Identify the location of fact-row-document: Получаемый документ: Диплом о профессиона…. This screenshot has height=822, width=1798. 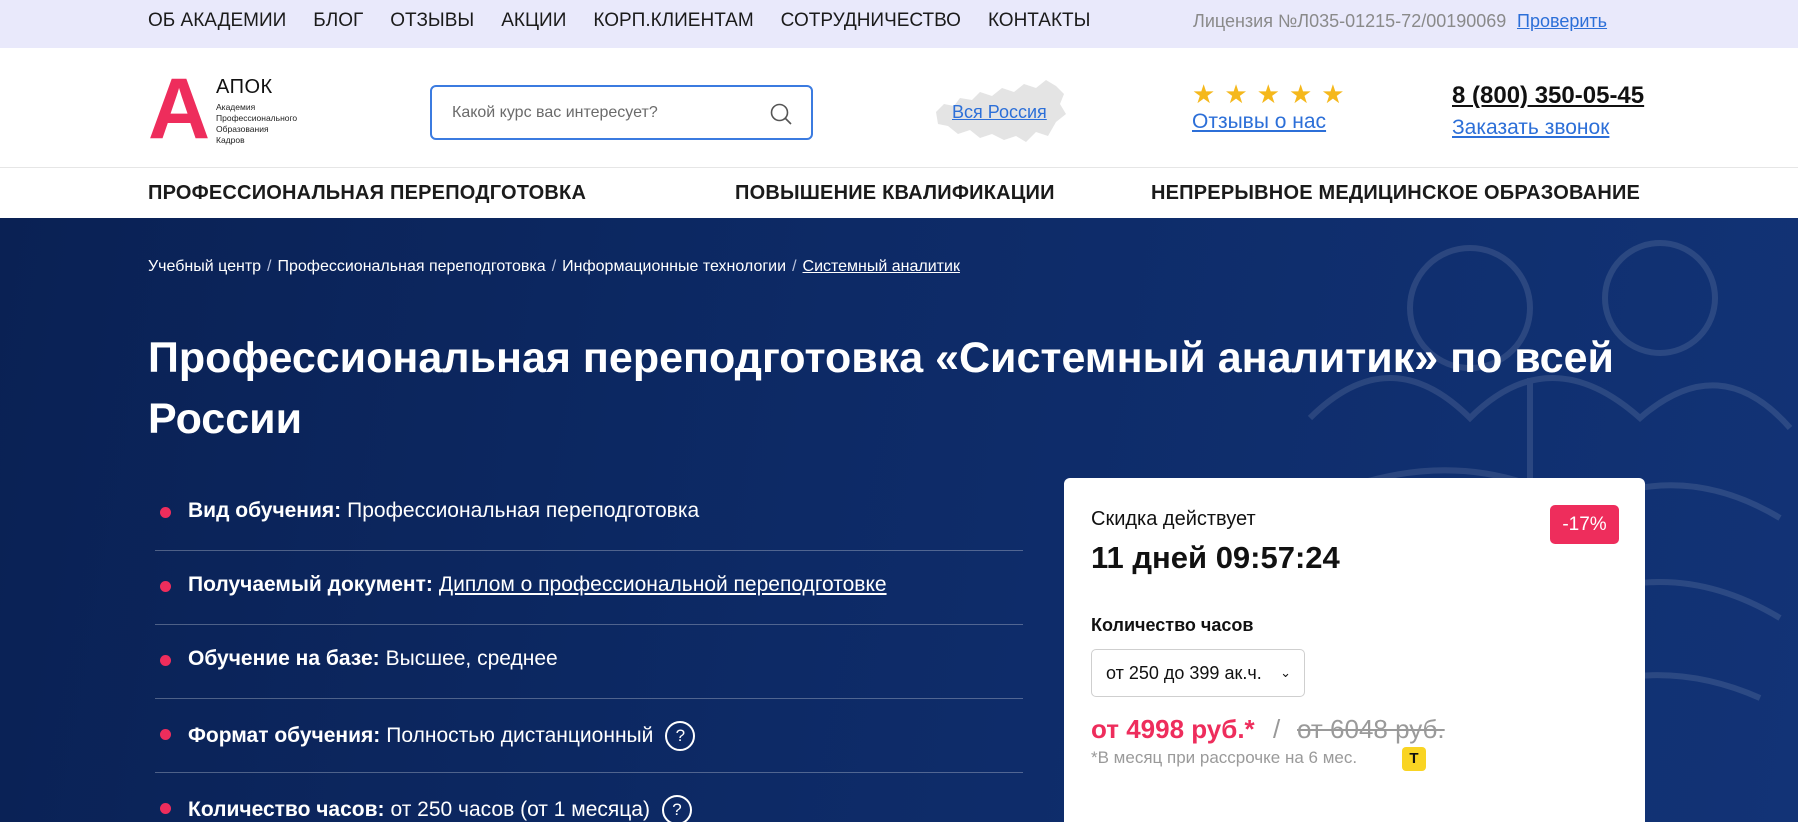
(589, 588).